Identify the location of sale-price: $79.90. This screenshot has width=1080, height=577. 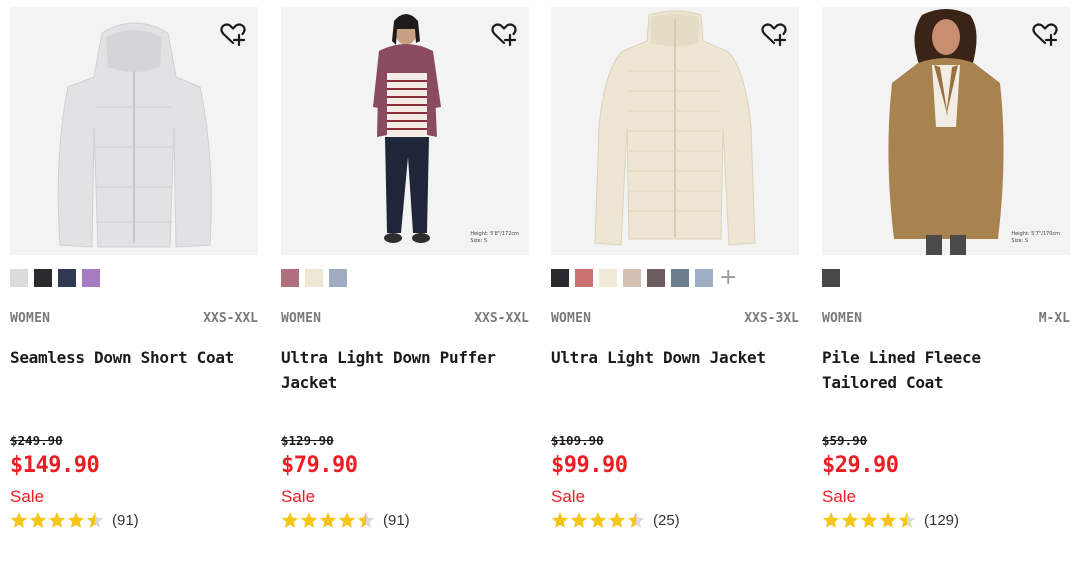
(319, 465).